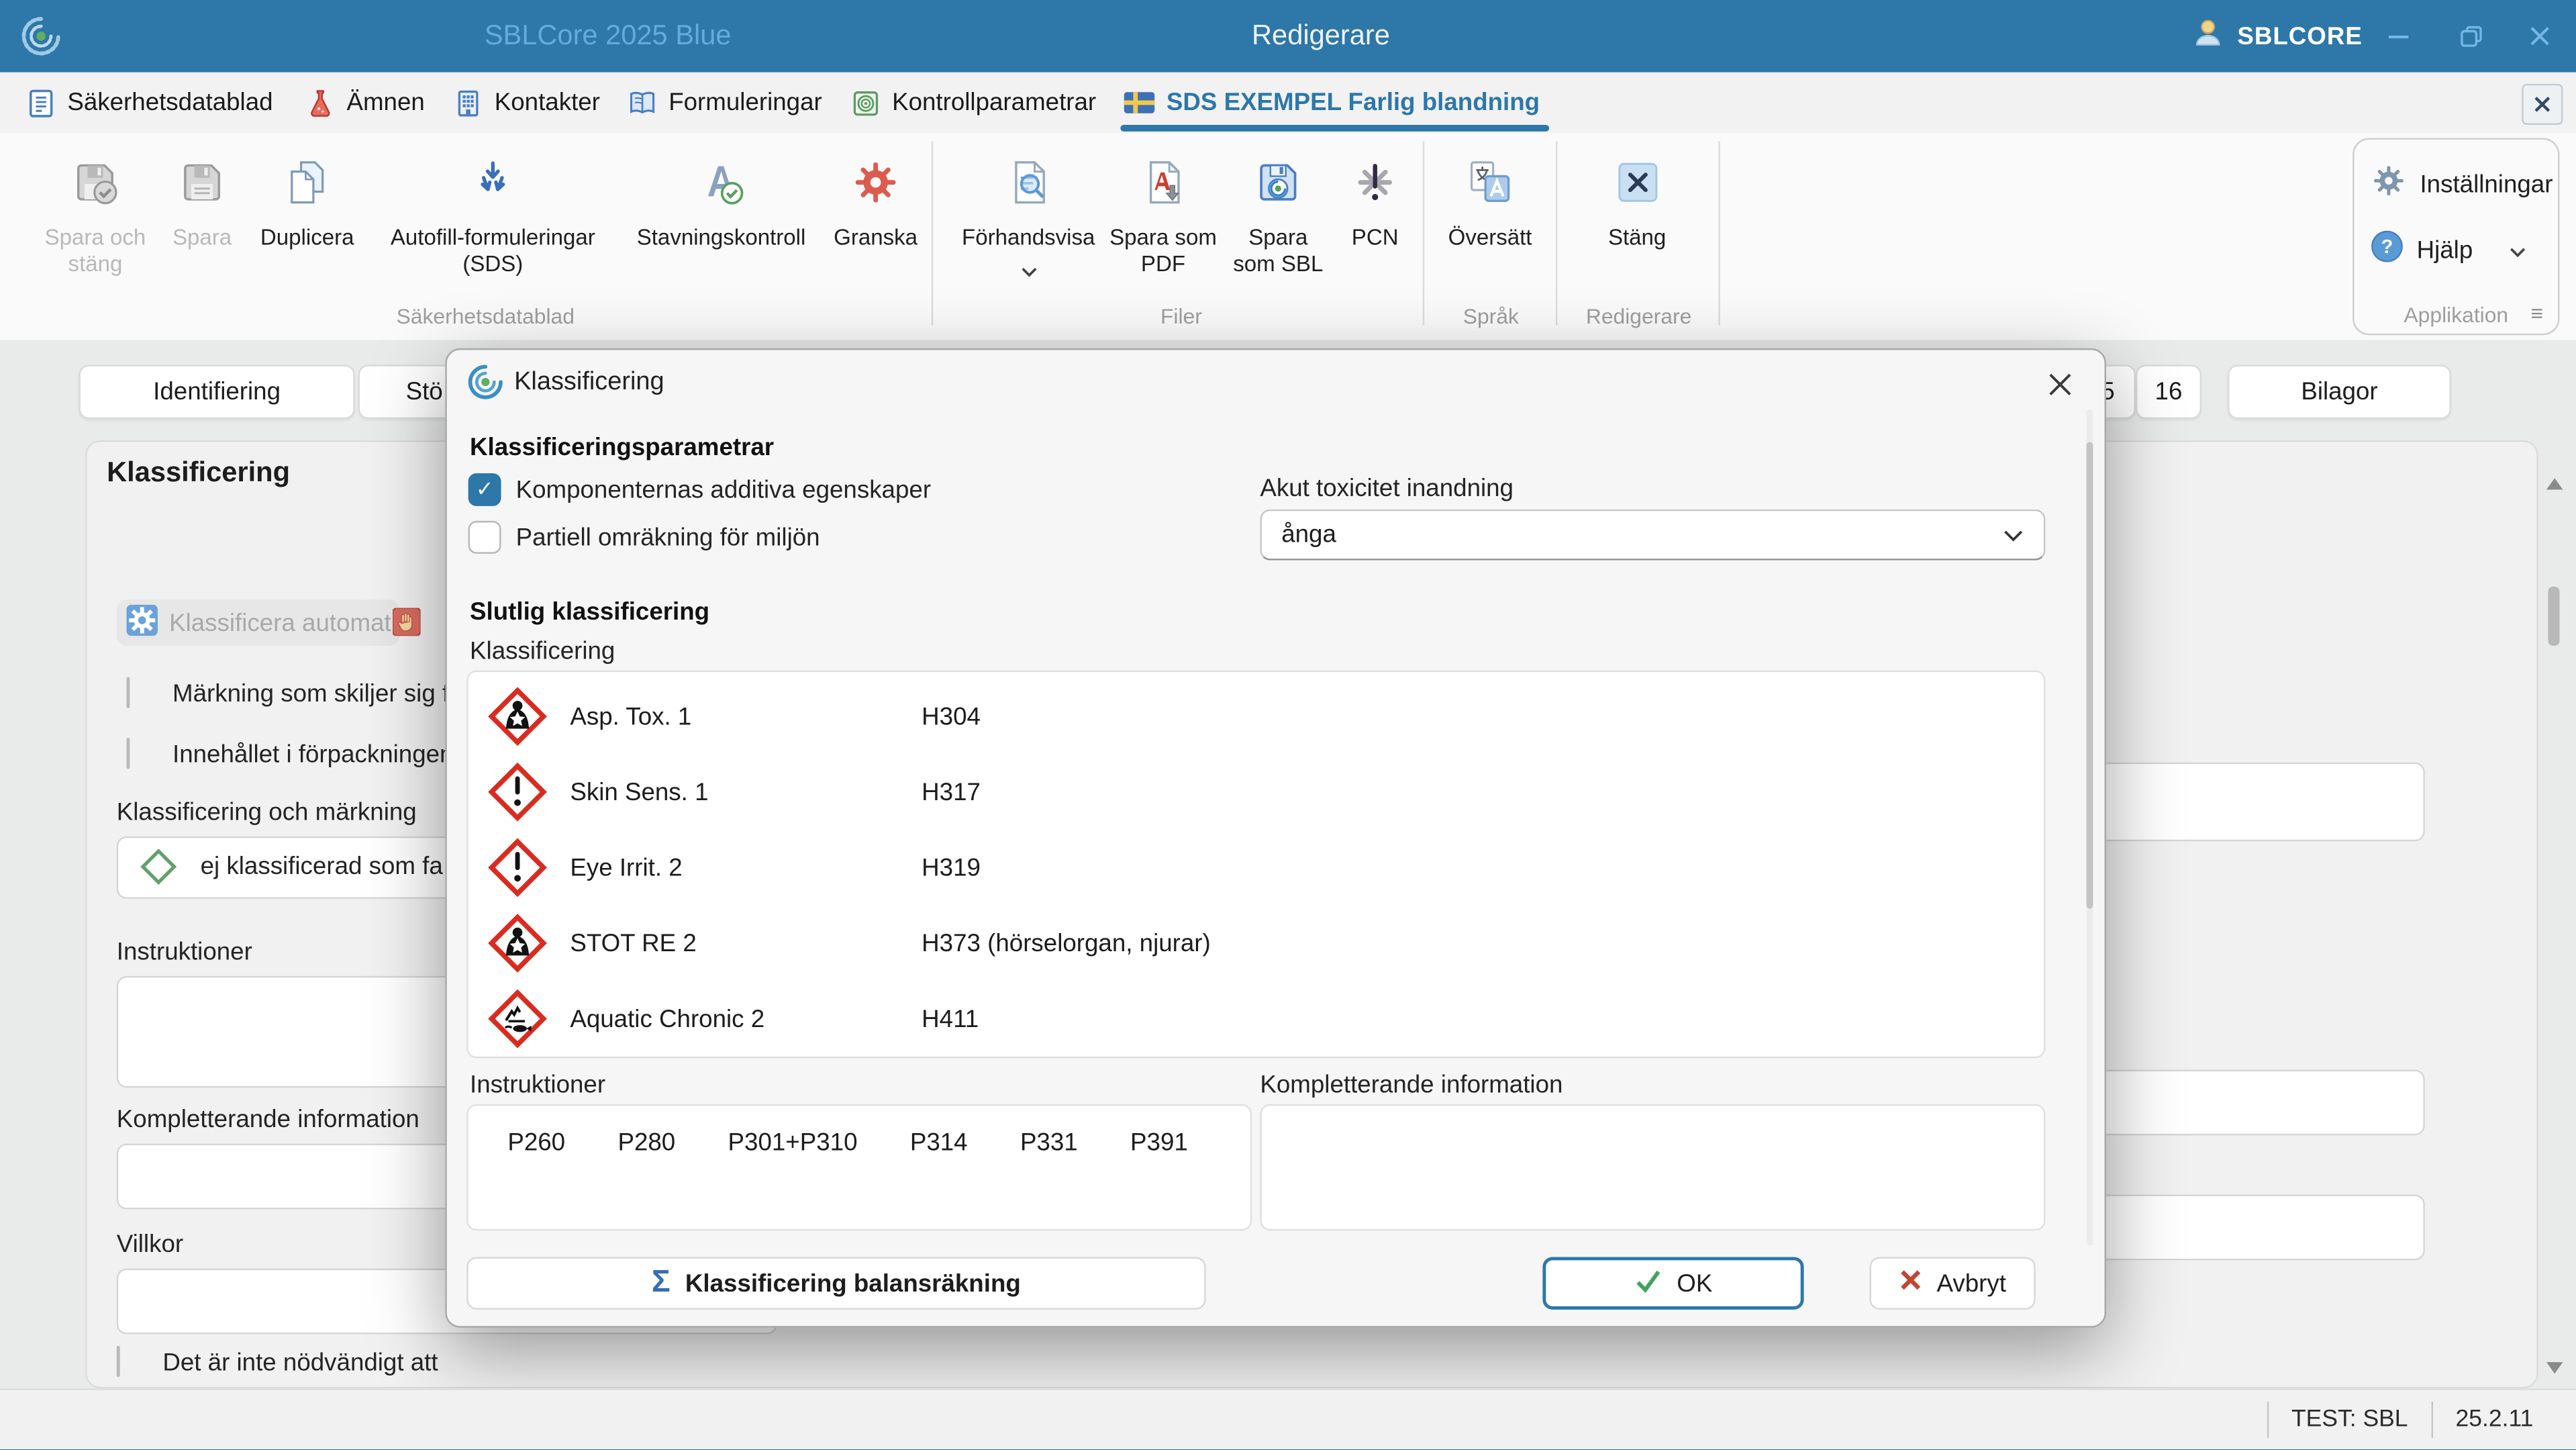  What do you see at coordinates (2060, 385) in the screenshot?
I see `dialog-close-icon` at bounding box center [2060, 385].